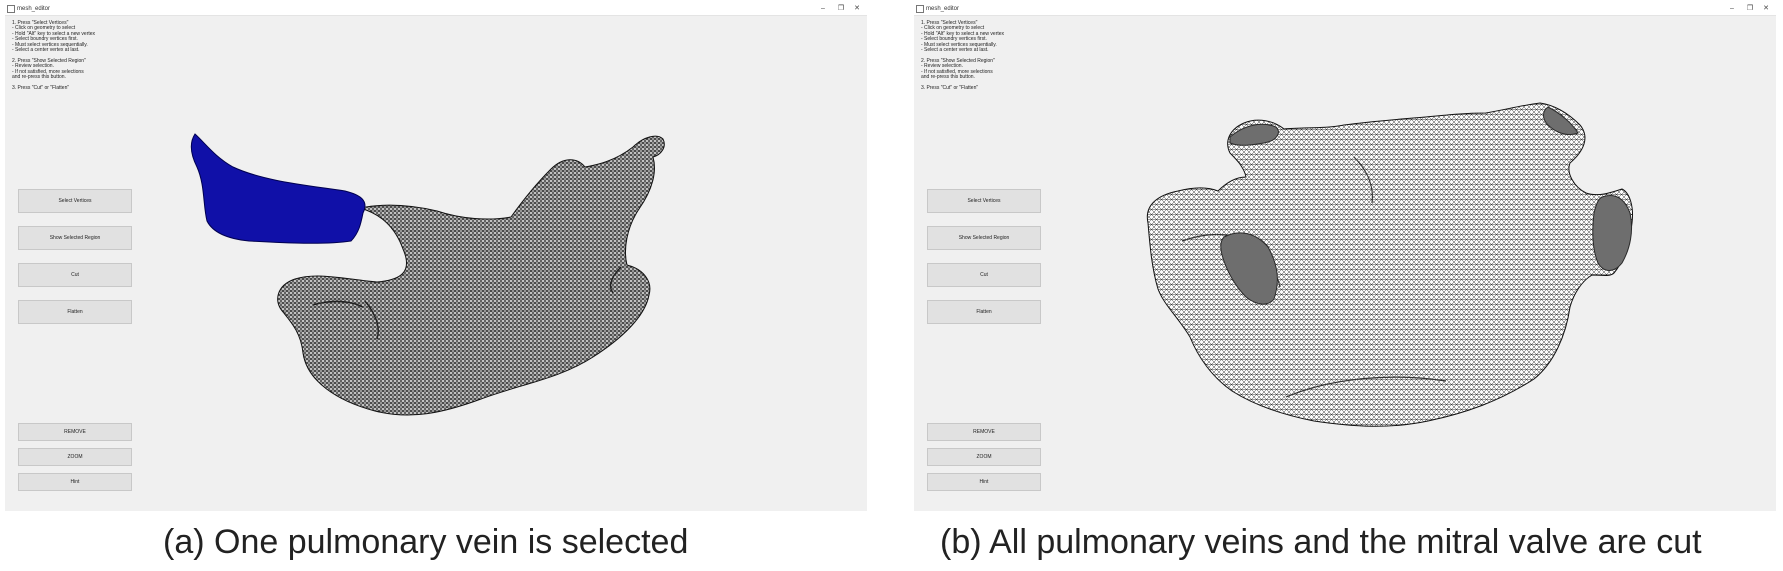 The height and width of the screenshot is (571, 1783). What do you see at coordinates (278, 188) in the screenshot?
I see `selected-vein-region` at bounding box center [278, 188].